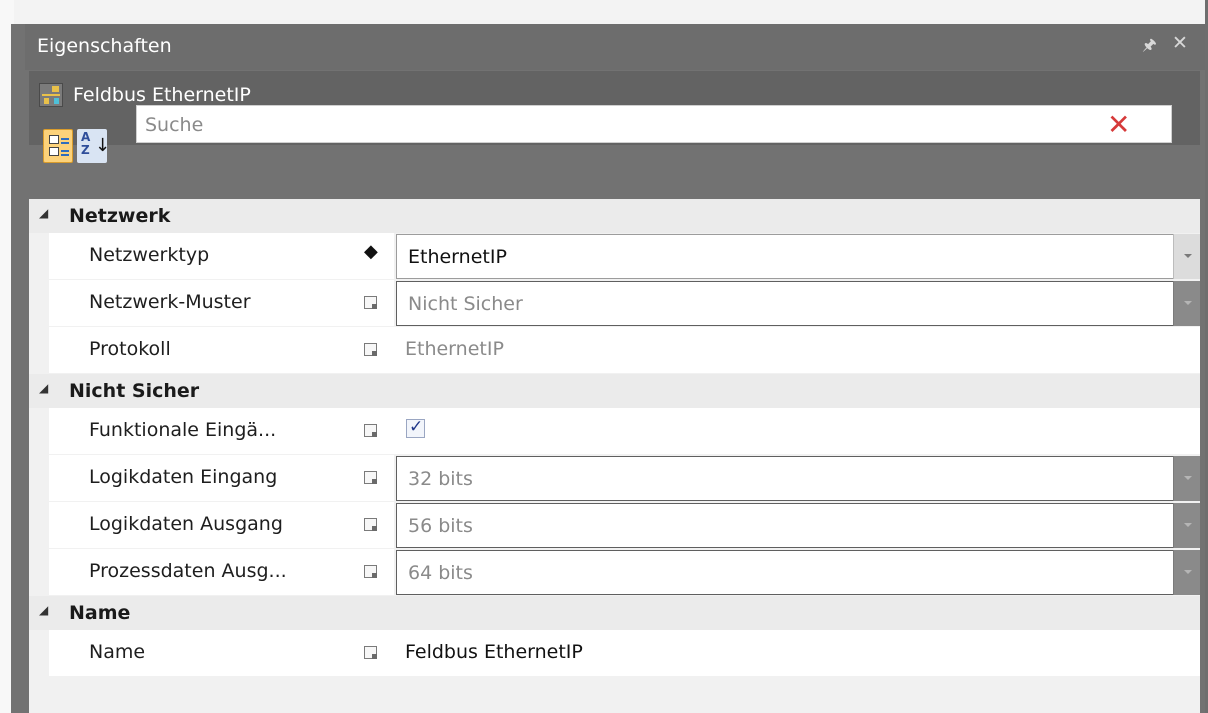 This screenshot has width=1208, height=713. What do you see at coordinates (86, 143) in the screenshot?
I see `sort-alphabetical-icon: AZ` at bounding box center [86, 143].